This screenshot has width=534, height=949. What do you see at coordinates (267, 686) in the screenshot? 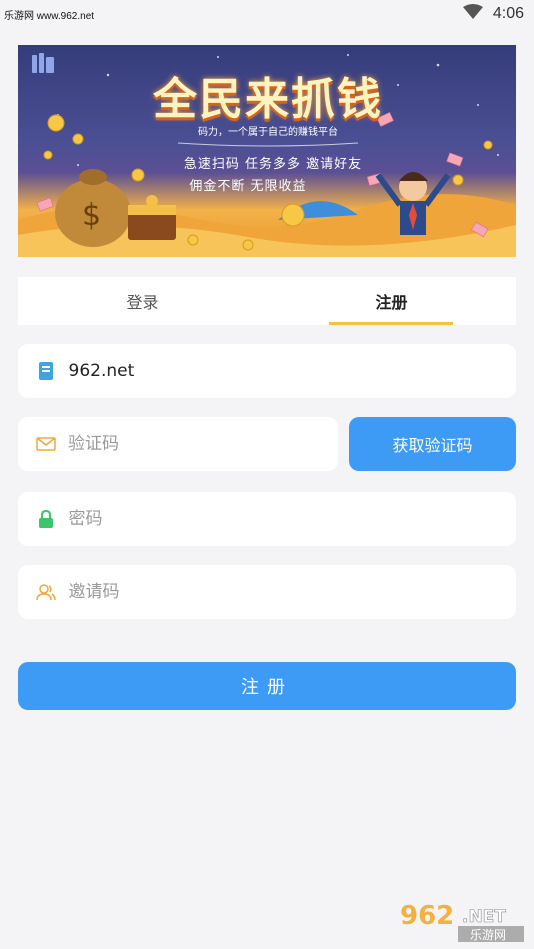
I see `register-button: 注册` at bounding box center [267, 686].